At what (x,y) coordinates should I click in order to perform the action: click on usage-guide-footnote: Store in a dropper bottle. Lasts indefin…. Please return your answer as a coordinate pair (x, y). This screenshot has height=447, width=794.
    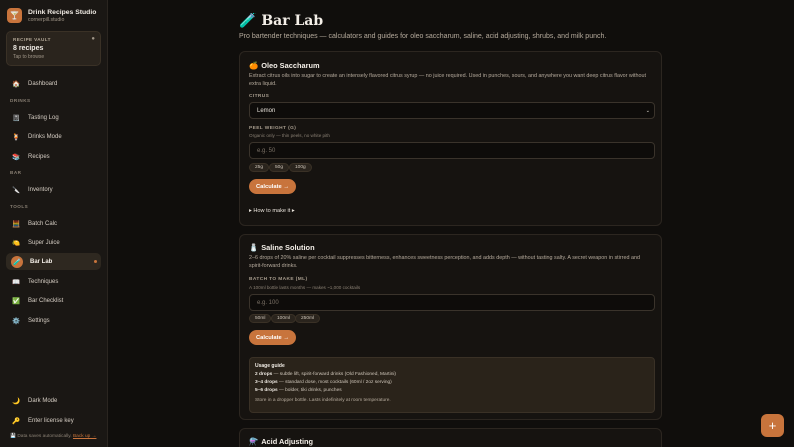
    Looking at the image, I should click on (323, 400).